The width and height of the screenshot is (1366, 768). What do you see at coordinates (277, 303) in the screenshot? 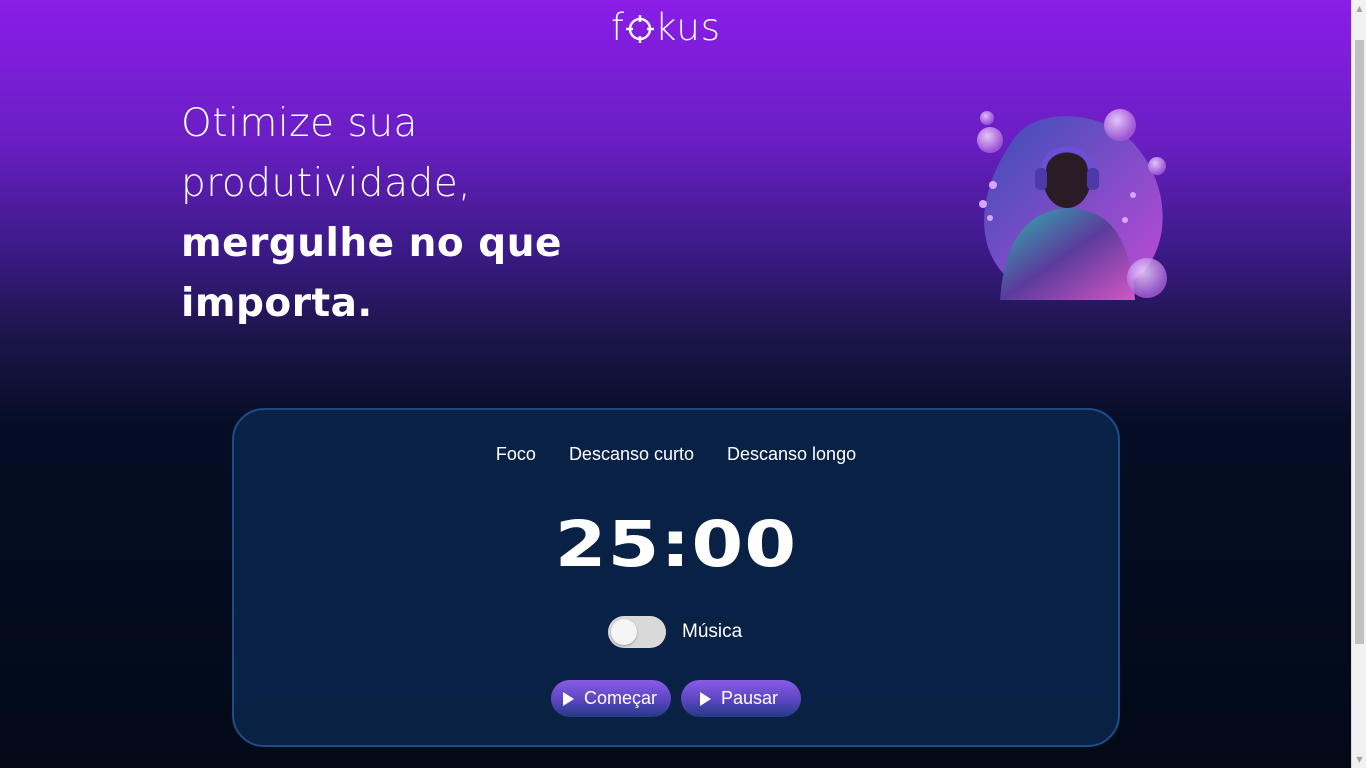
I see `hero-line-4: importa.` at bounding box center [277, 303].